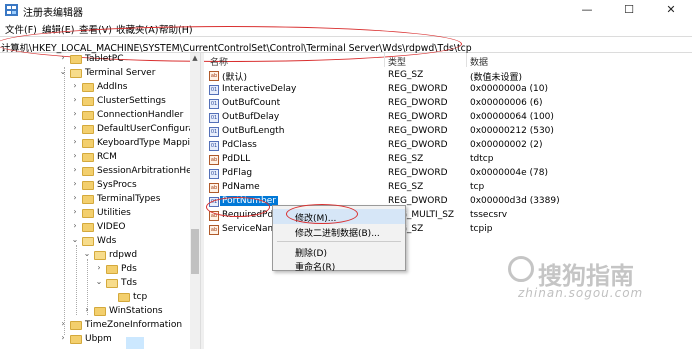  I want to click on value-row: 01 PdClass REG_DWORD 0x00000002 (2), so click(448, 146).